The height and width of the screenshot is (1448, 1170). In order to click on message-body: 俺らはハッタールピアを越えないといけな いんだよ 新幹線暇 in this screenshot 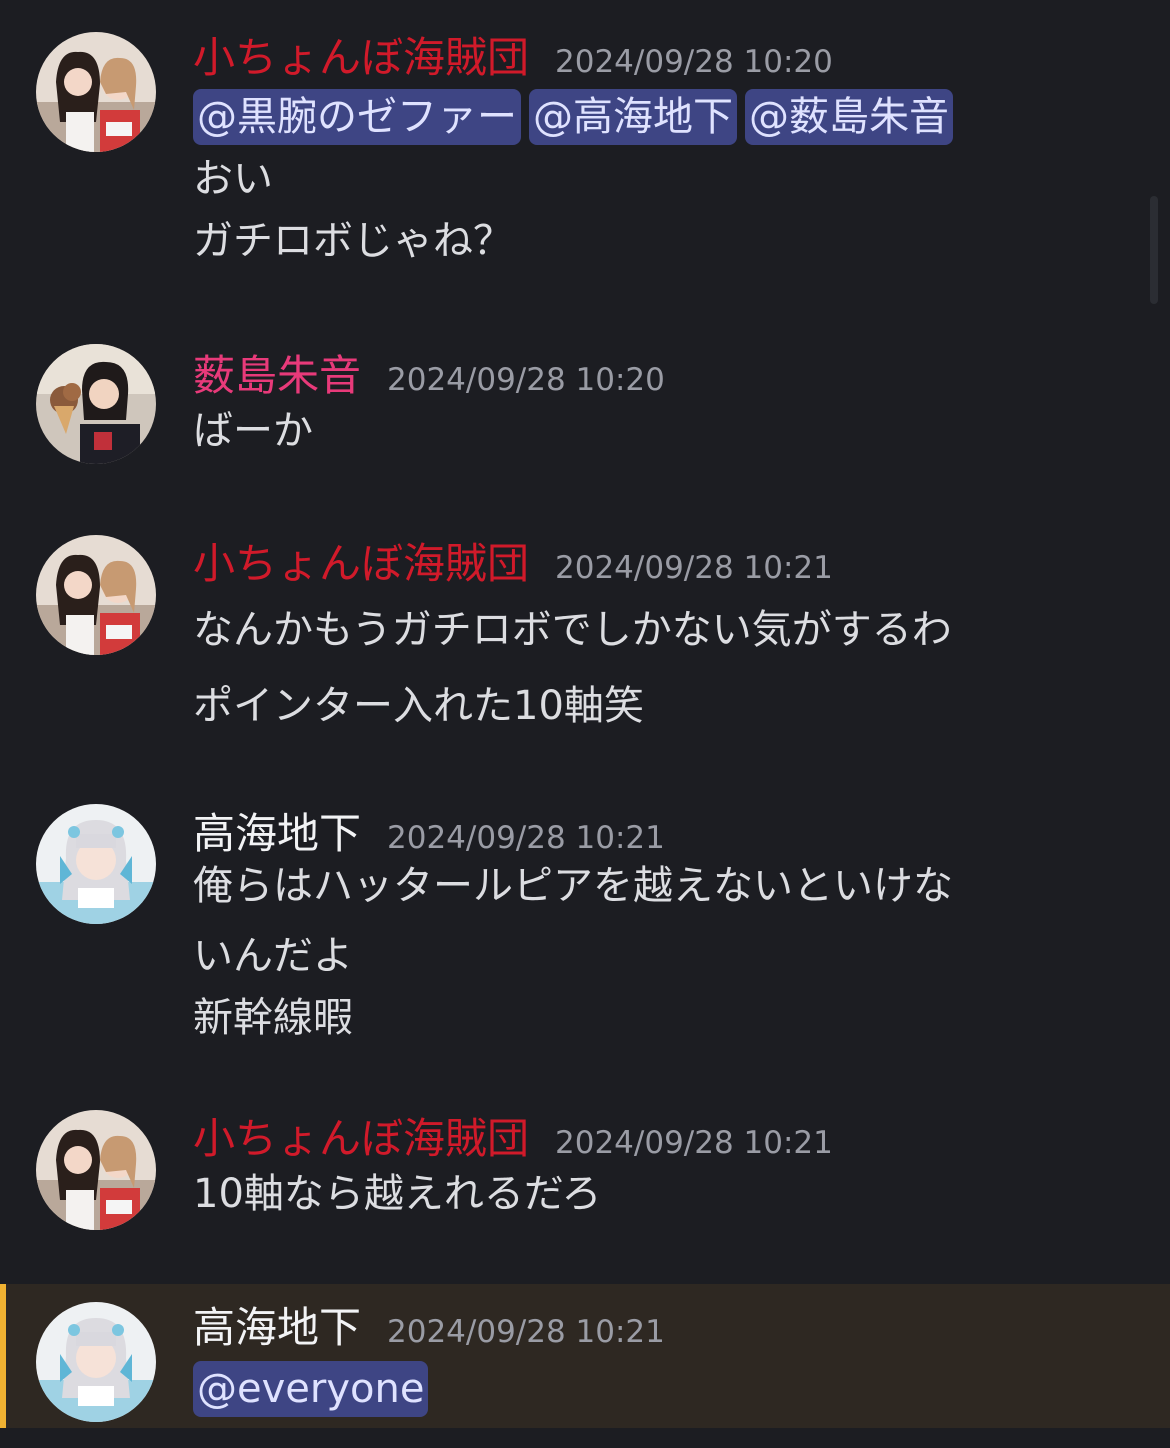, I will do `click(658, 948)`.